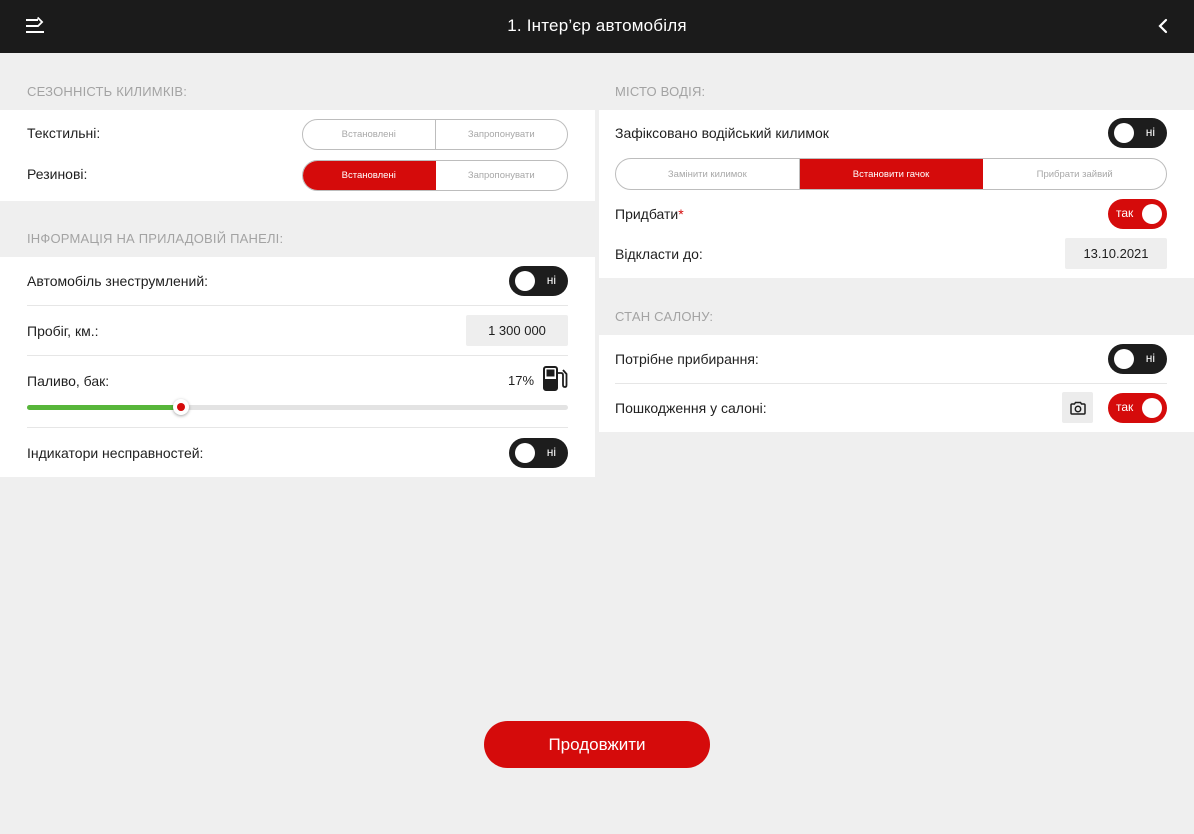 This screenshot has height=834, width=1194. I want to click on rubber-label: Резинові:, so click(57, 174).